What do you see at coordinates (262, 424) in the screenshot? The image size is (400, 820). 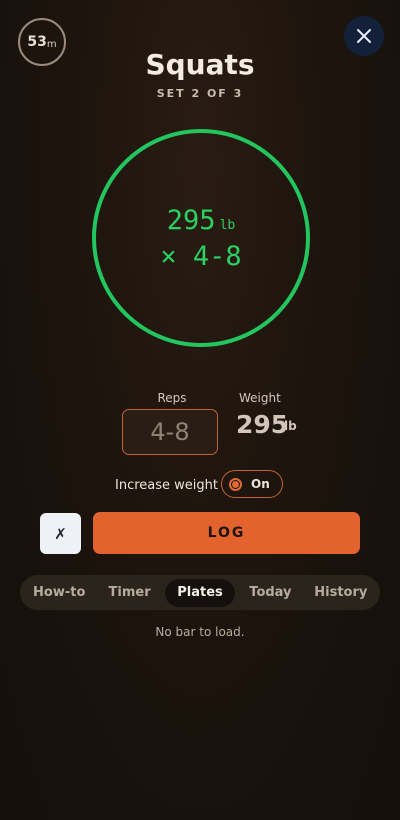 I see `weight-value: 295` at bounding box center [262, 424].